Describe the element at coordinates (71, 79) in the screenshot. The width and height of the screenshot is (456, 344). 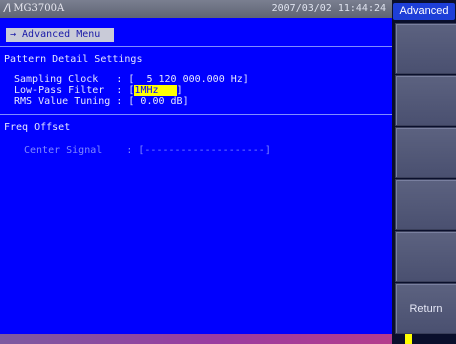
I see `sampling-clock-label: Sampling Clock :` at that location.